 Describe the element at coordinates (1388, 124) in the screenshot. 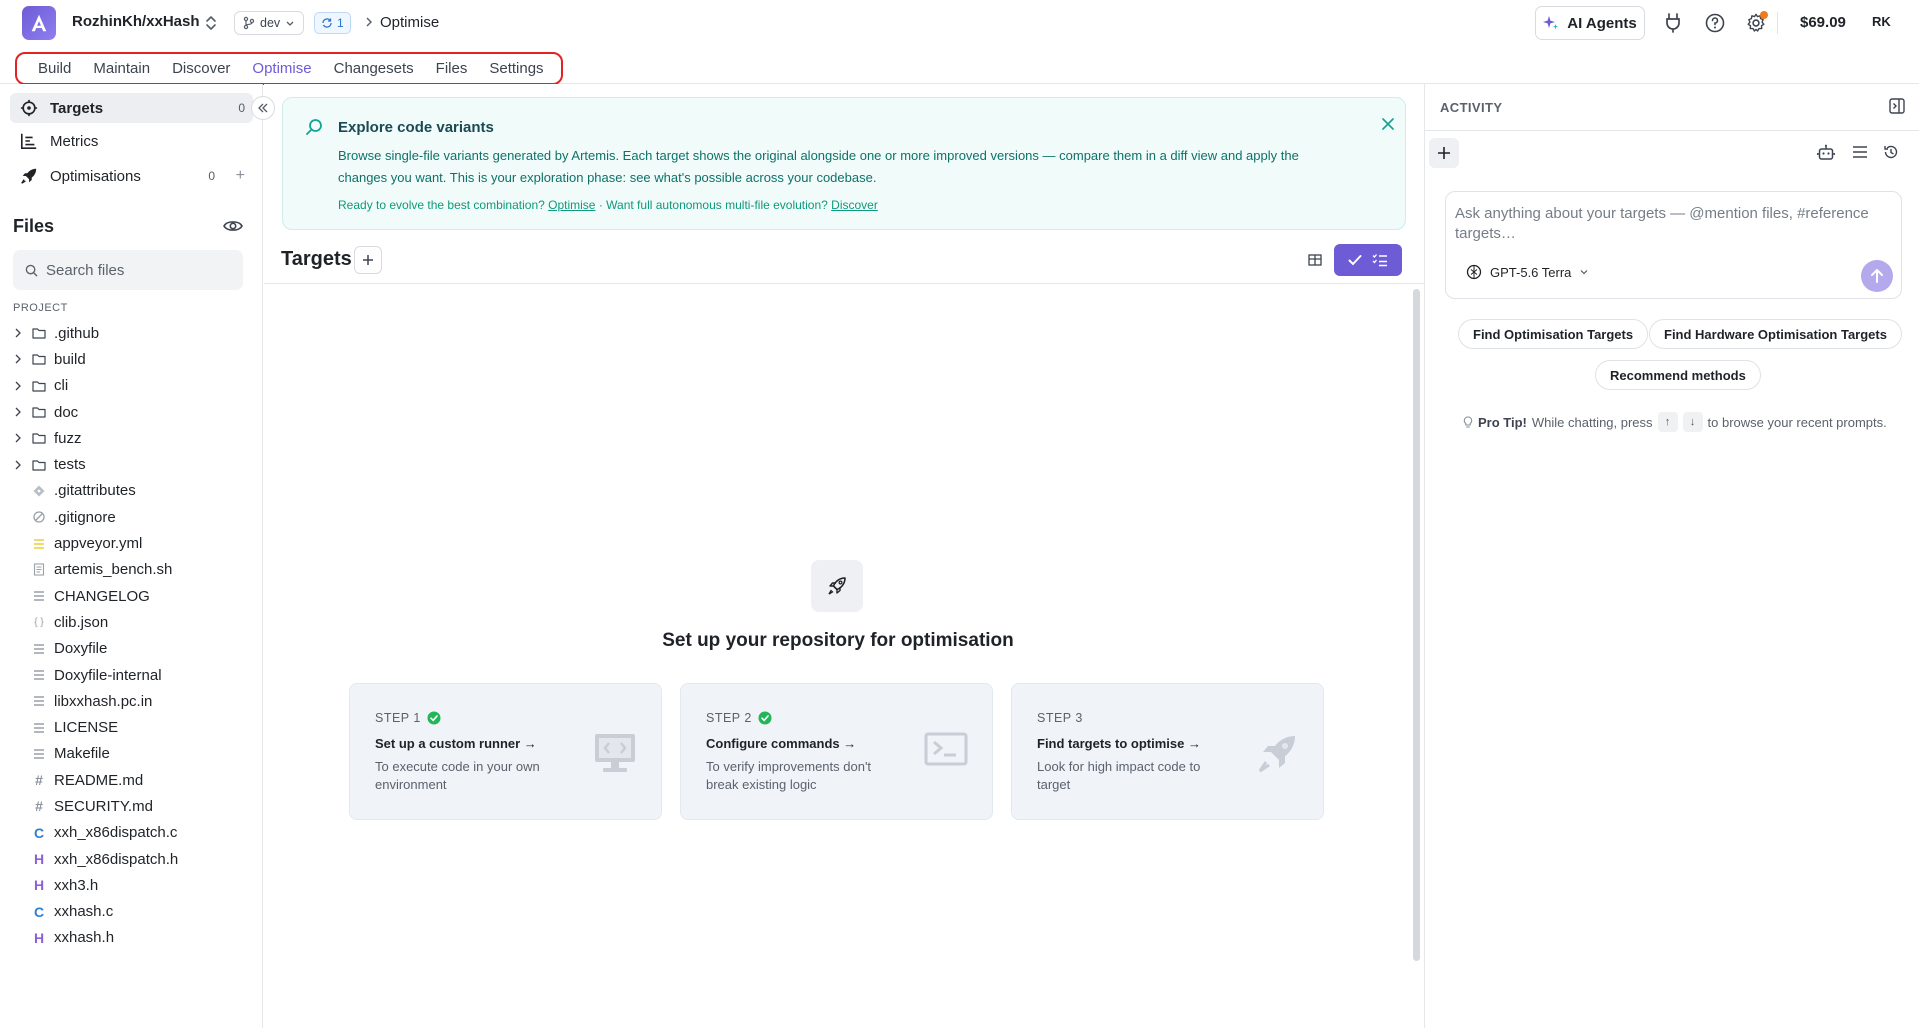

I see `close-banner-button` at that location.